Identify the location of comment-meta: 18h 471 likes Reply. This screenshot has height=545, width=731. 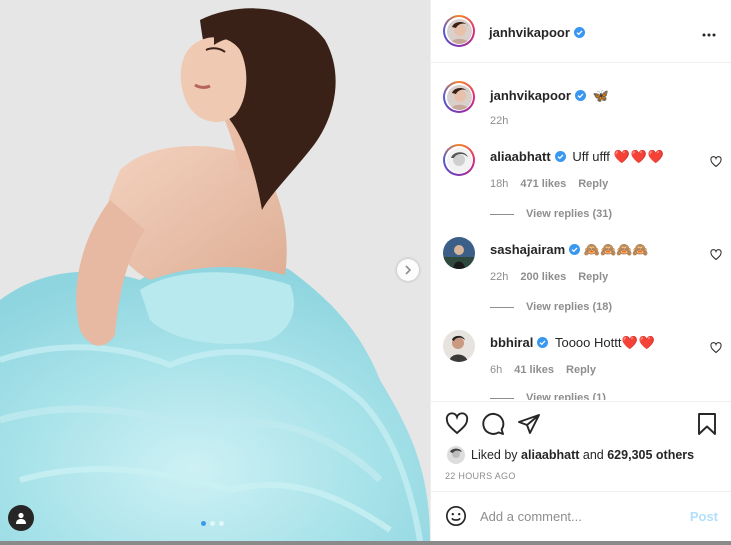
(555, 184).